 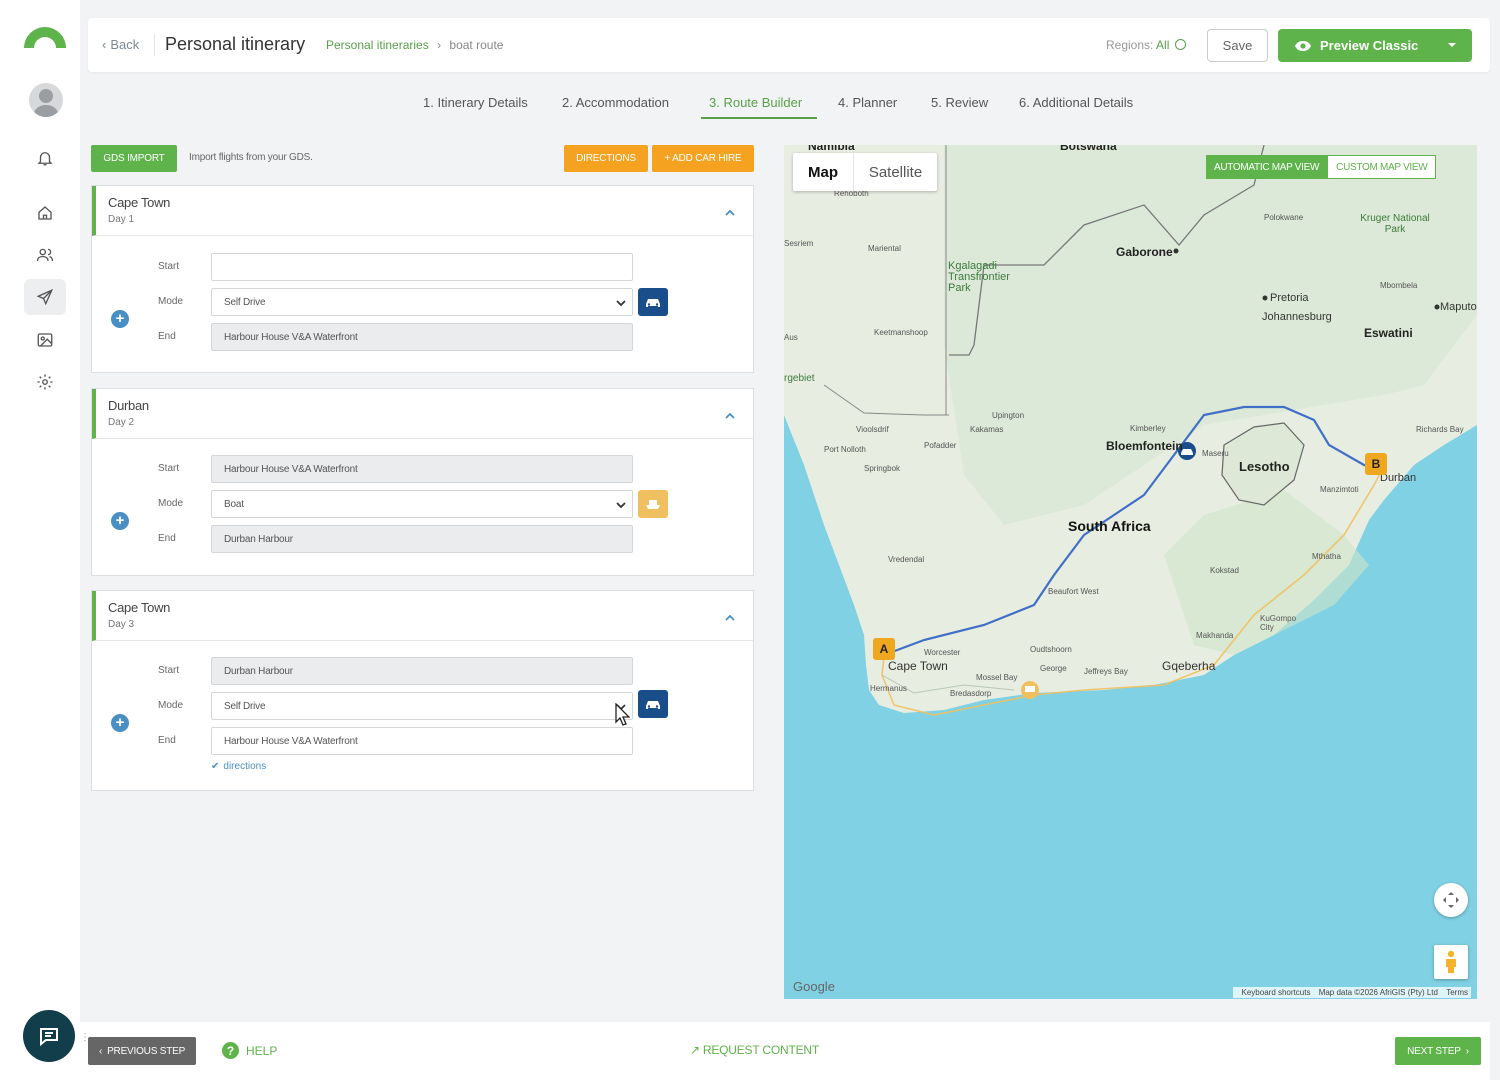 What do you see at coordinates (249, 1050) in the screenshot?
I see `help-link: ? HELP` at bounding box center [249, 1050].